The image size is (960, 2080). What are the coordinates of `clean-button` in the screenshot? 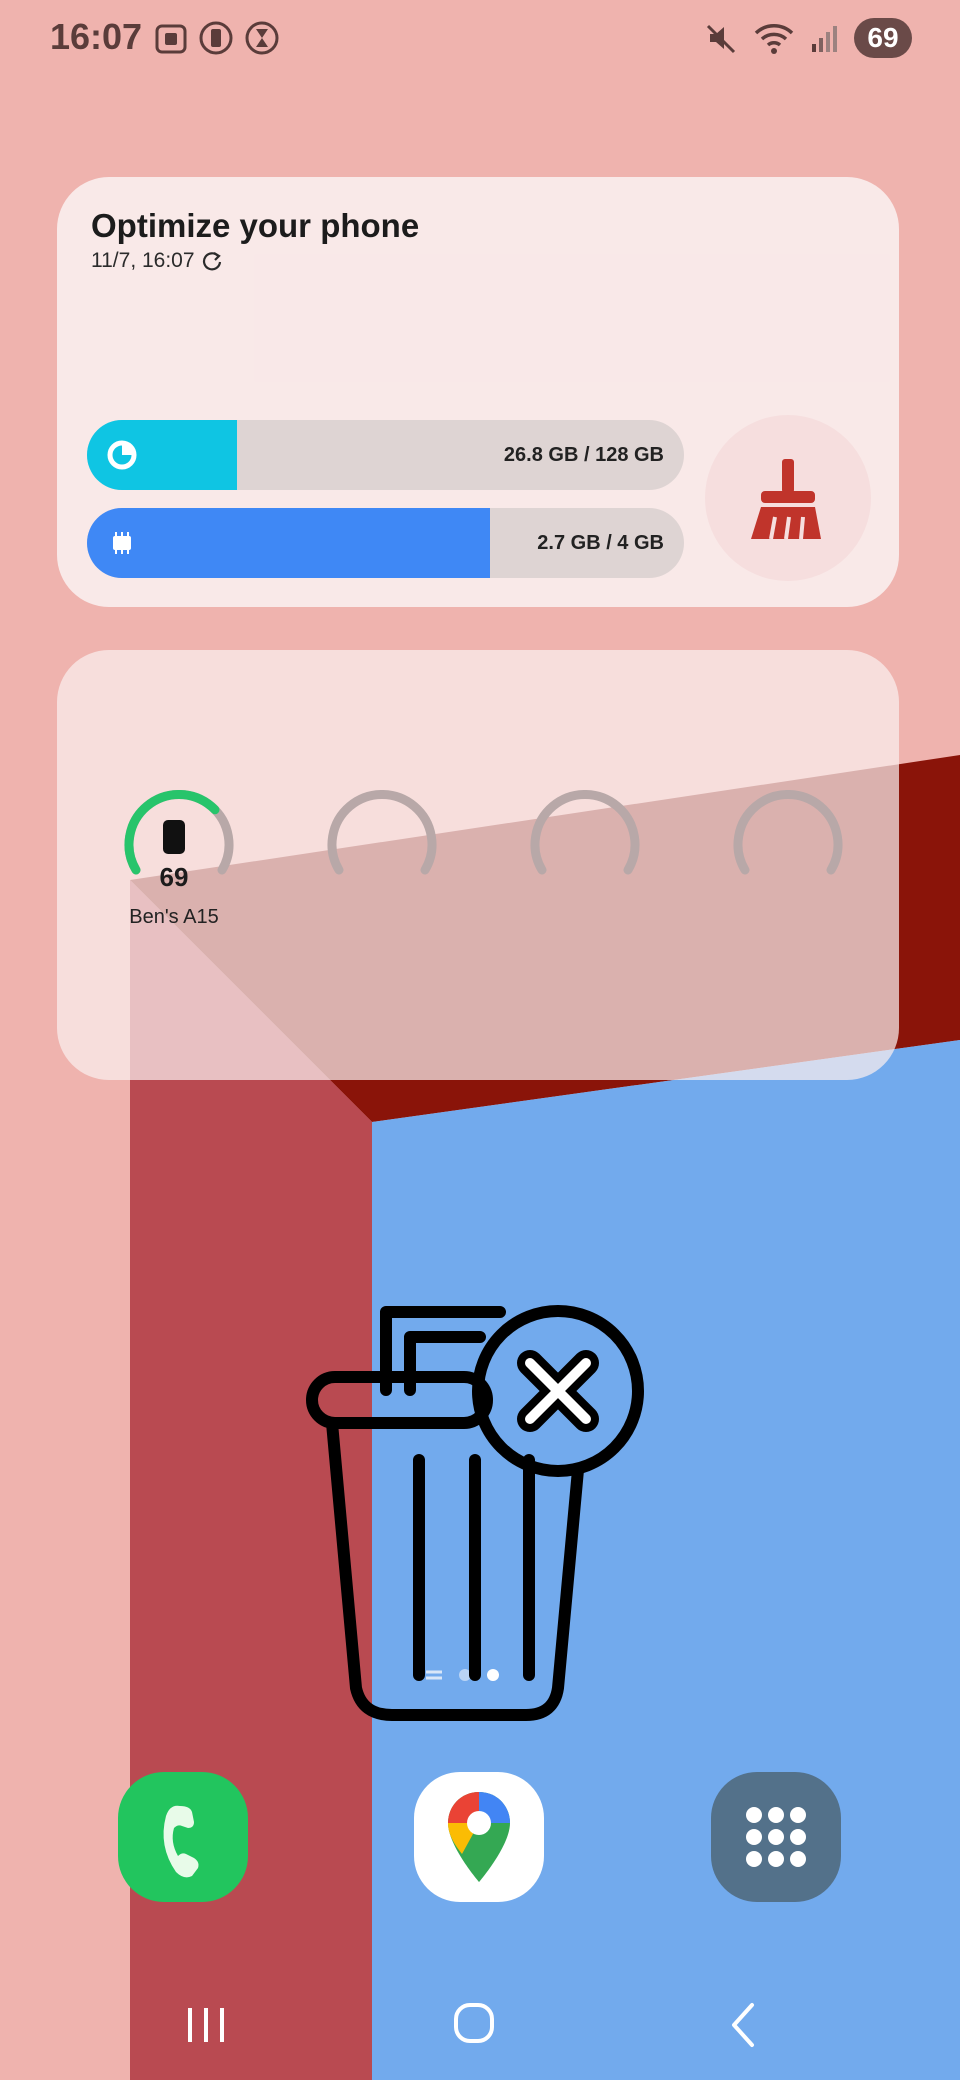 It's located at (788, 498).